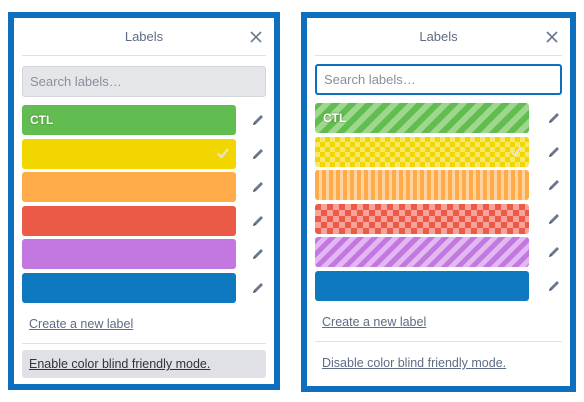 The width and height of the screenshot is (584, 402). What do you see at coordinates (129, 187) in the screenshot?
I see `label-swatch-orange` at bounding box center [129, 187].